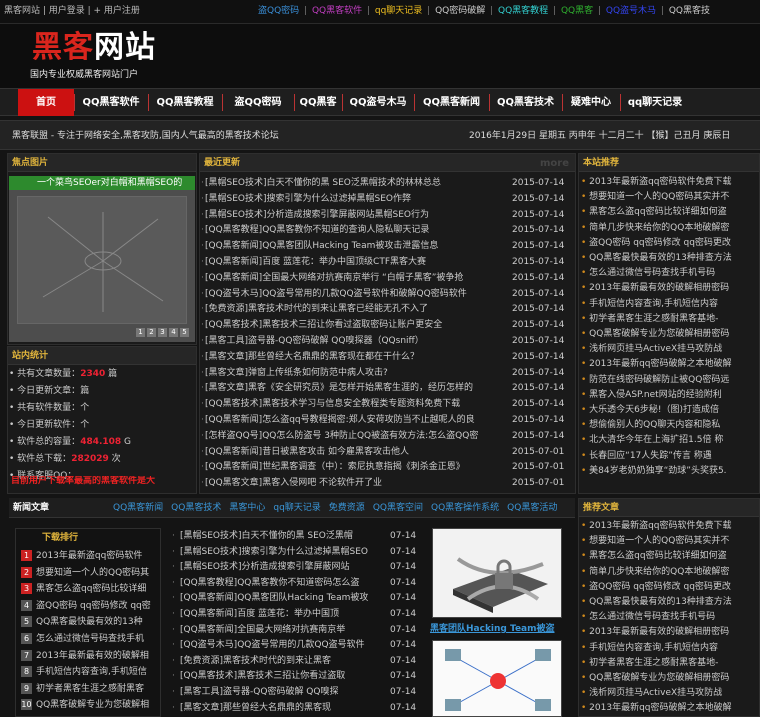 The width and height of the screenshot is (760, 717). I want to click on featured-item: • 手机短信内容查询,手机短信内容, so click(670, 648).